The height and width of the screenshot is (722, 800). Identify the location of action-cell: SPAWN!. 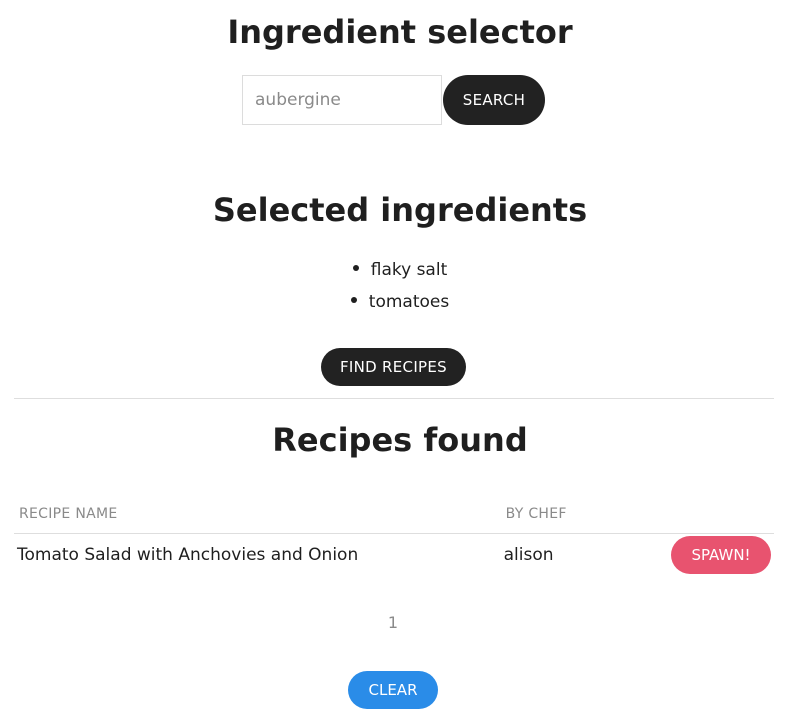
(714, 555).